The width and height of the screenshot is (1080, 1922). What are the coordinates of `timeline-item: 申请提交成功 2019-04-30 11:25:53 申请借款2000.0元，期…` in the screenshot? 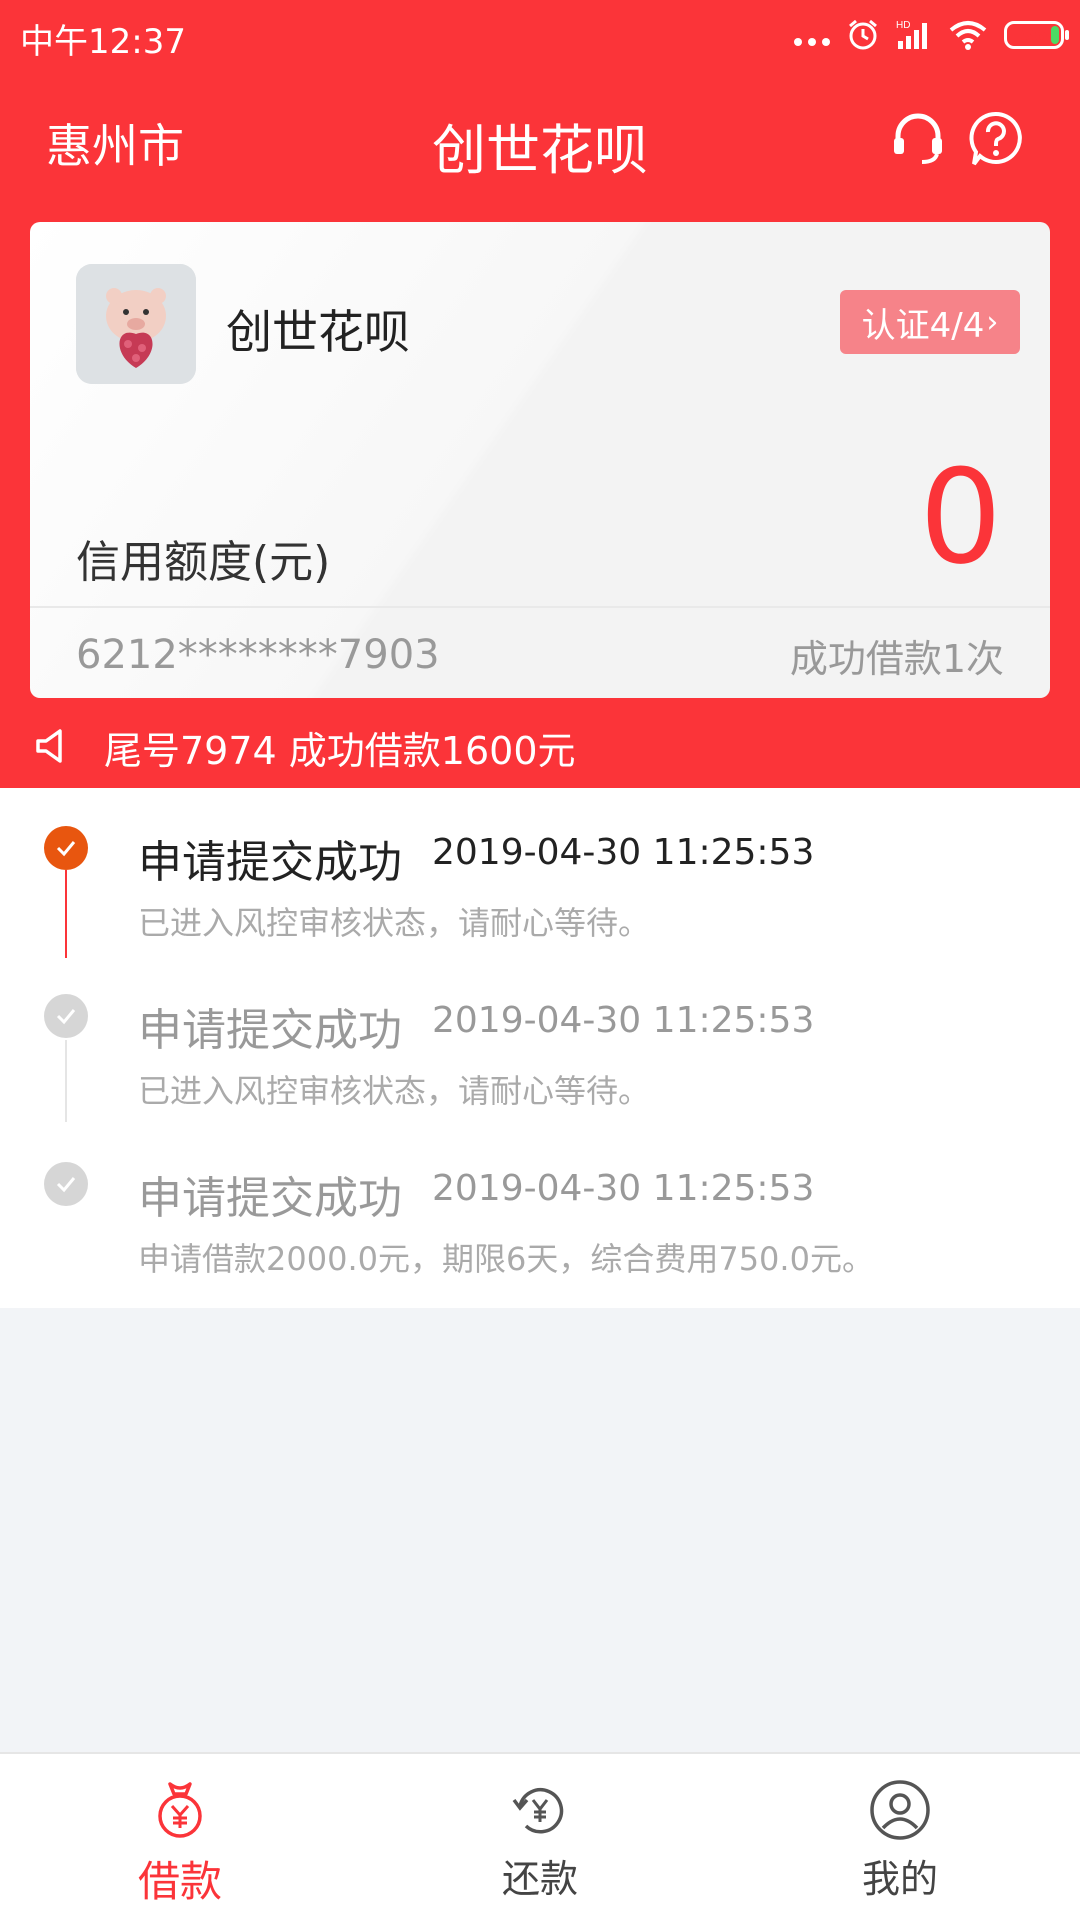 It's located at (540, 1204).